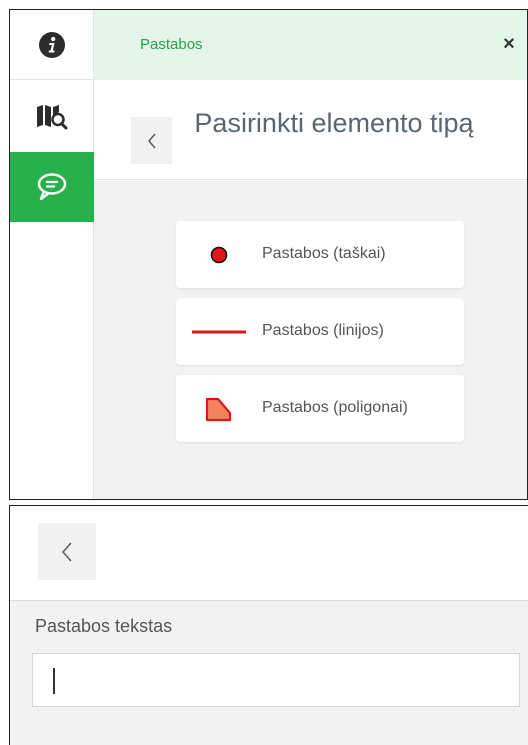 The width and height of the screenshot is (528, 745). Describe the element at coordinates (104, 626) in the screenshot. I see `note-text-label: Pastabos tekstas` at that location.